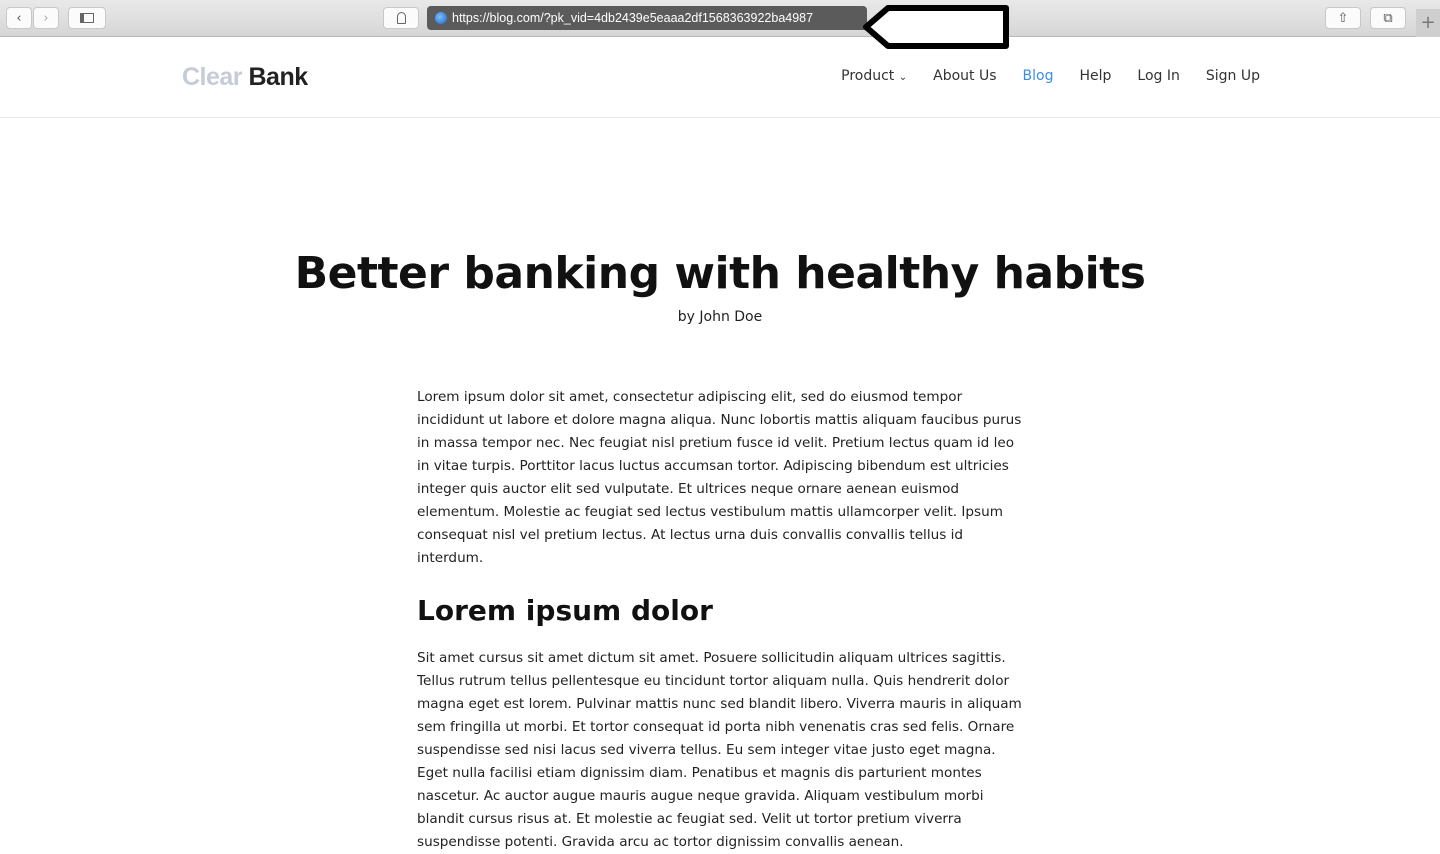  I want to click on chevron-down-icon: ⌄, so click(903, 77).